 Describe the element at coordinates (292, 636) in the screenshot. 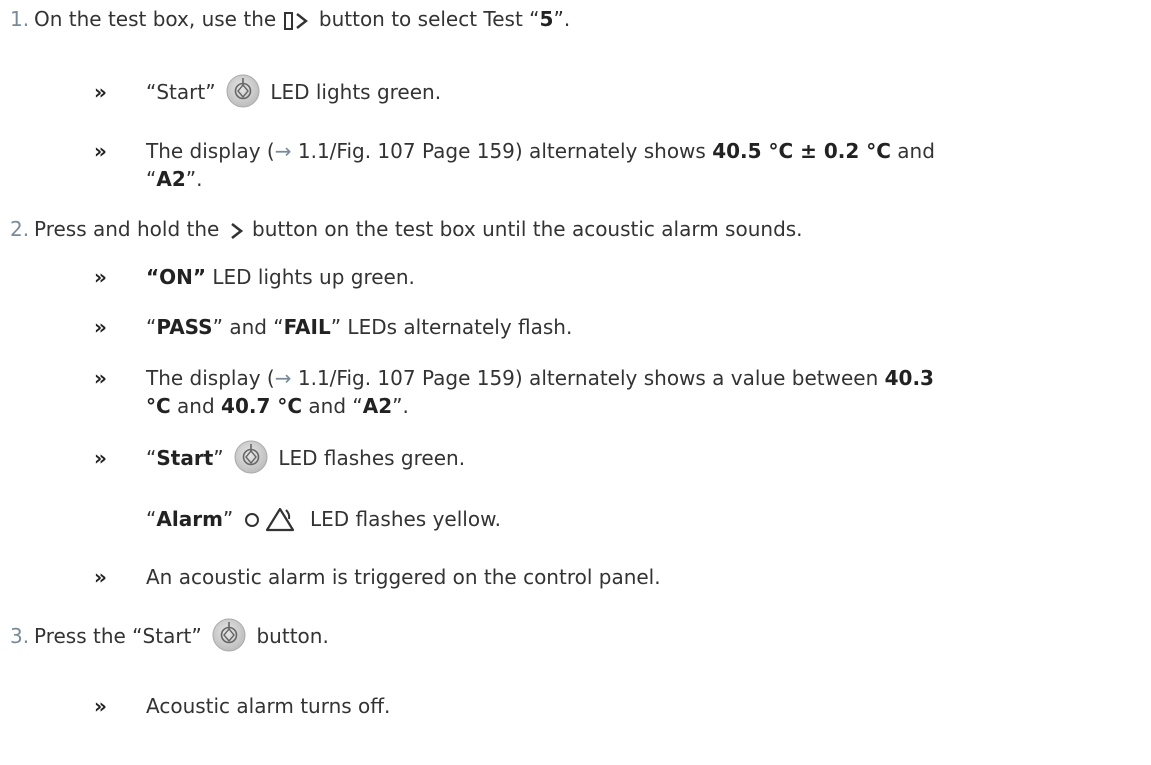

I see `step-3-text-b: button.` at that location.